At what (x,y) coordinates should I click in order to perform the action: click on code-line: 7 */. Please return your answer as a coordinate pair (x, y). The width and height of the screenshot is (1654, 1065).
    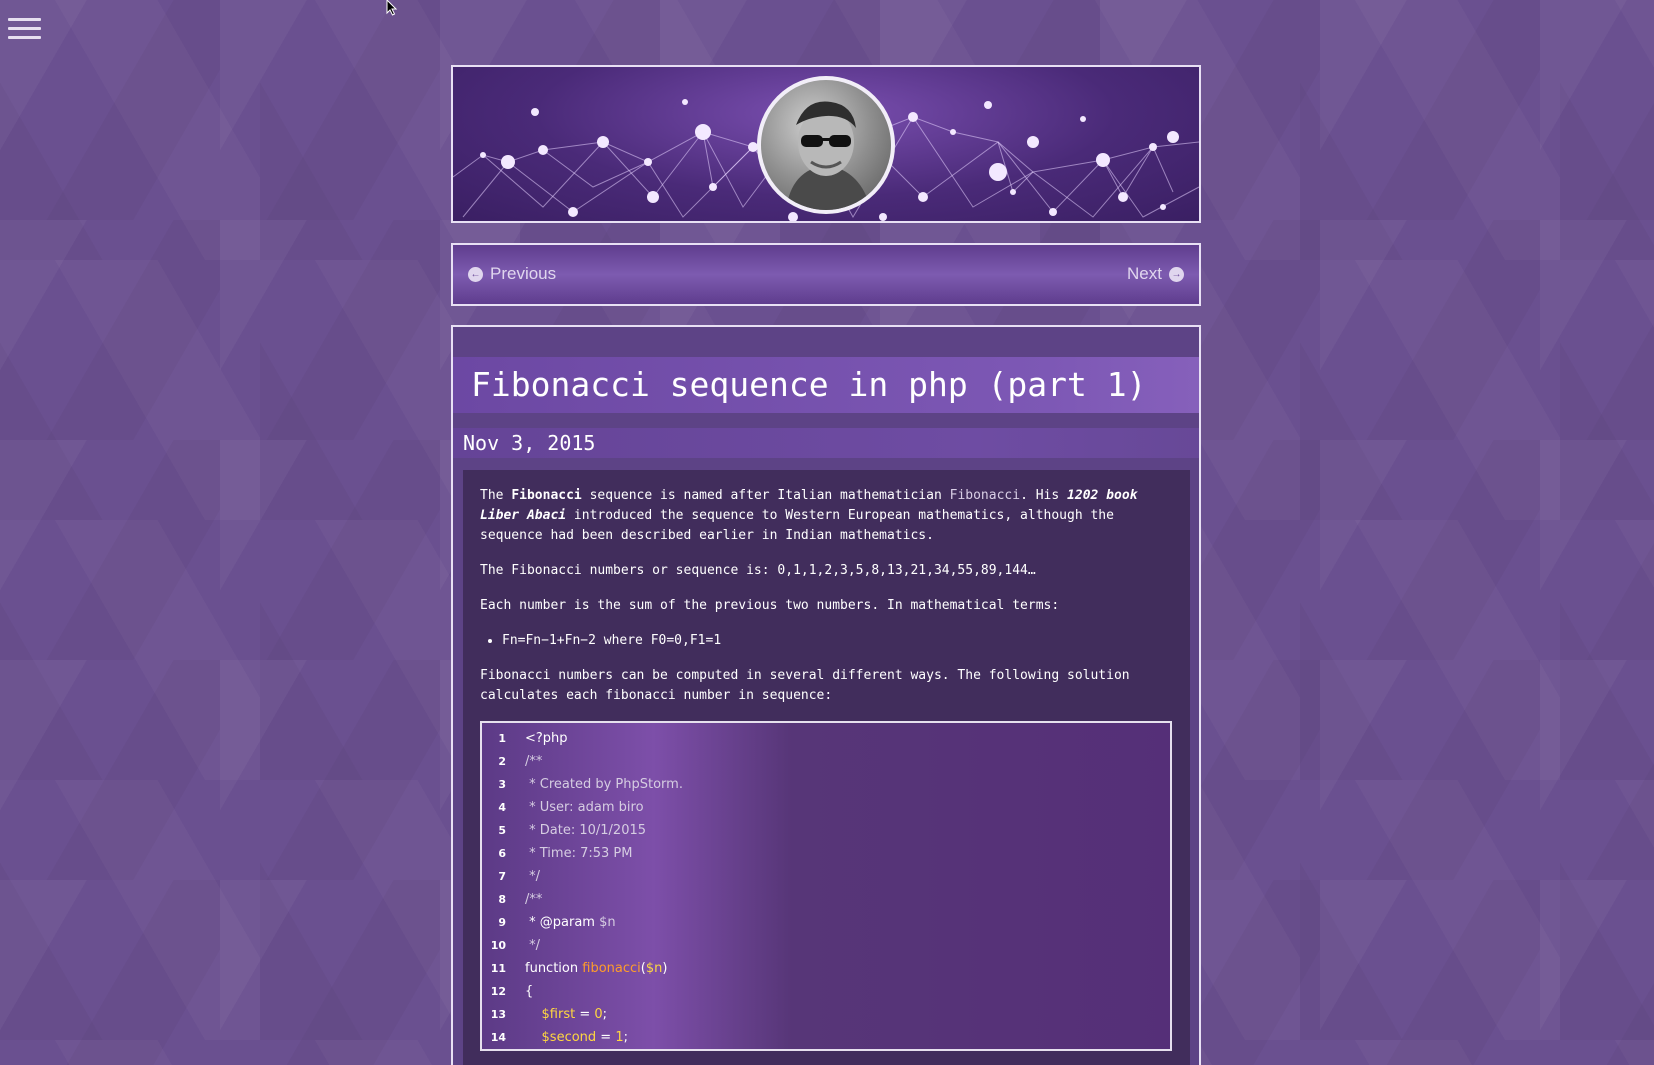
    Looking at the image, I should click on (519, 876).